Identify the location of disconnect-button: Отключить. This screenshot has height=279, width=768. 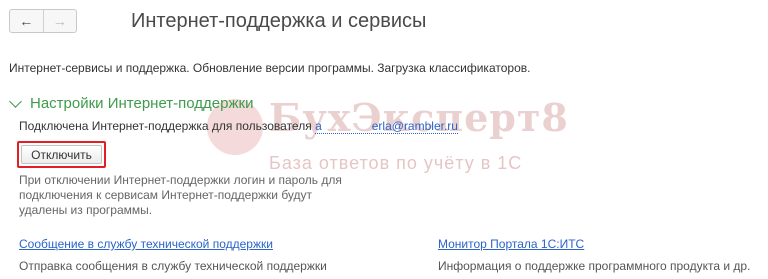
(61, 154).